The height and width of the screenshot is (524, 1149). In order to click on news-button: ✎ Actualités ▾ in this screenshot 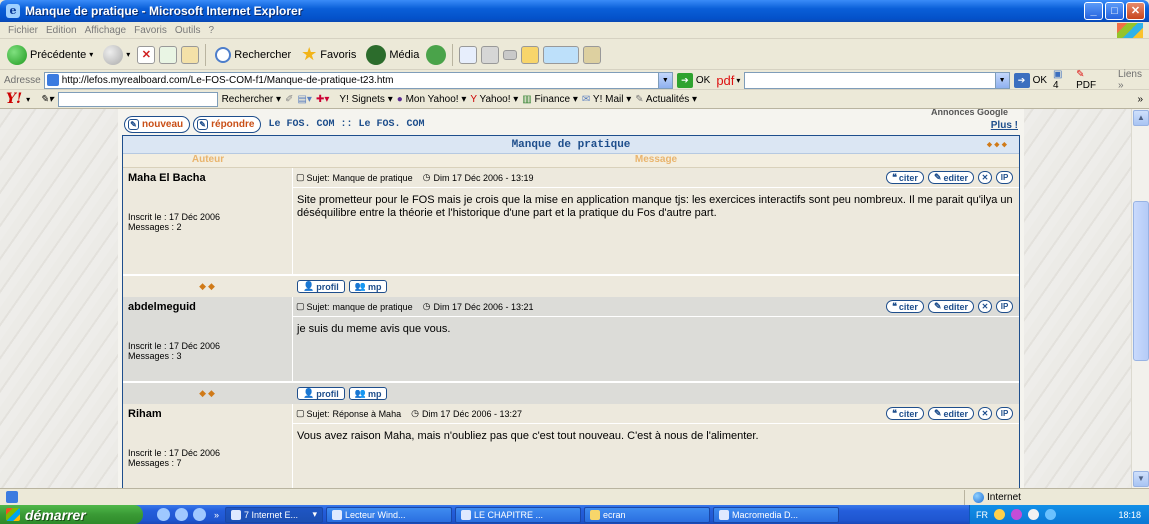, I will do `click(666, 99)`.